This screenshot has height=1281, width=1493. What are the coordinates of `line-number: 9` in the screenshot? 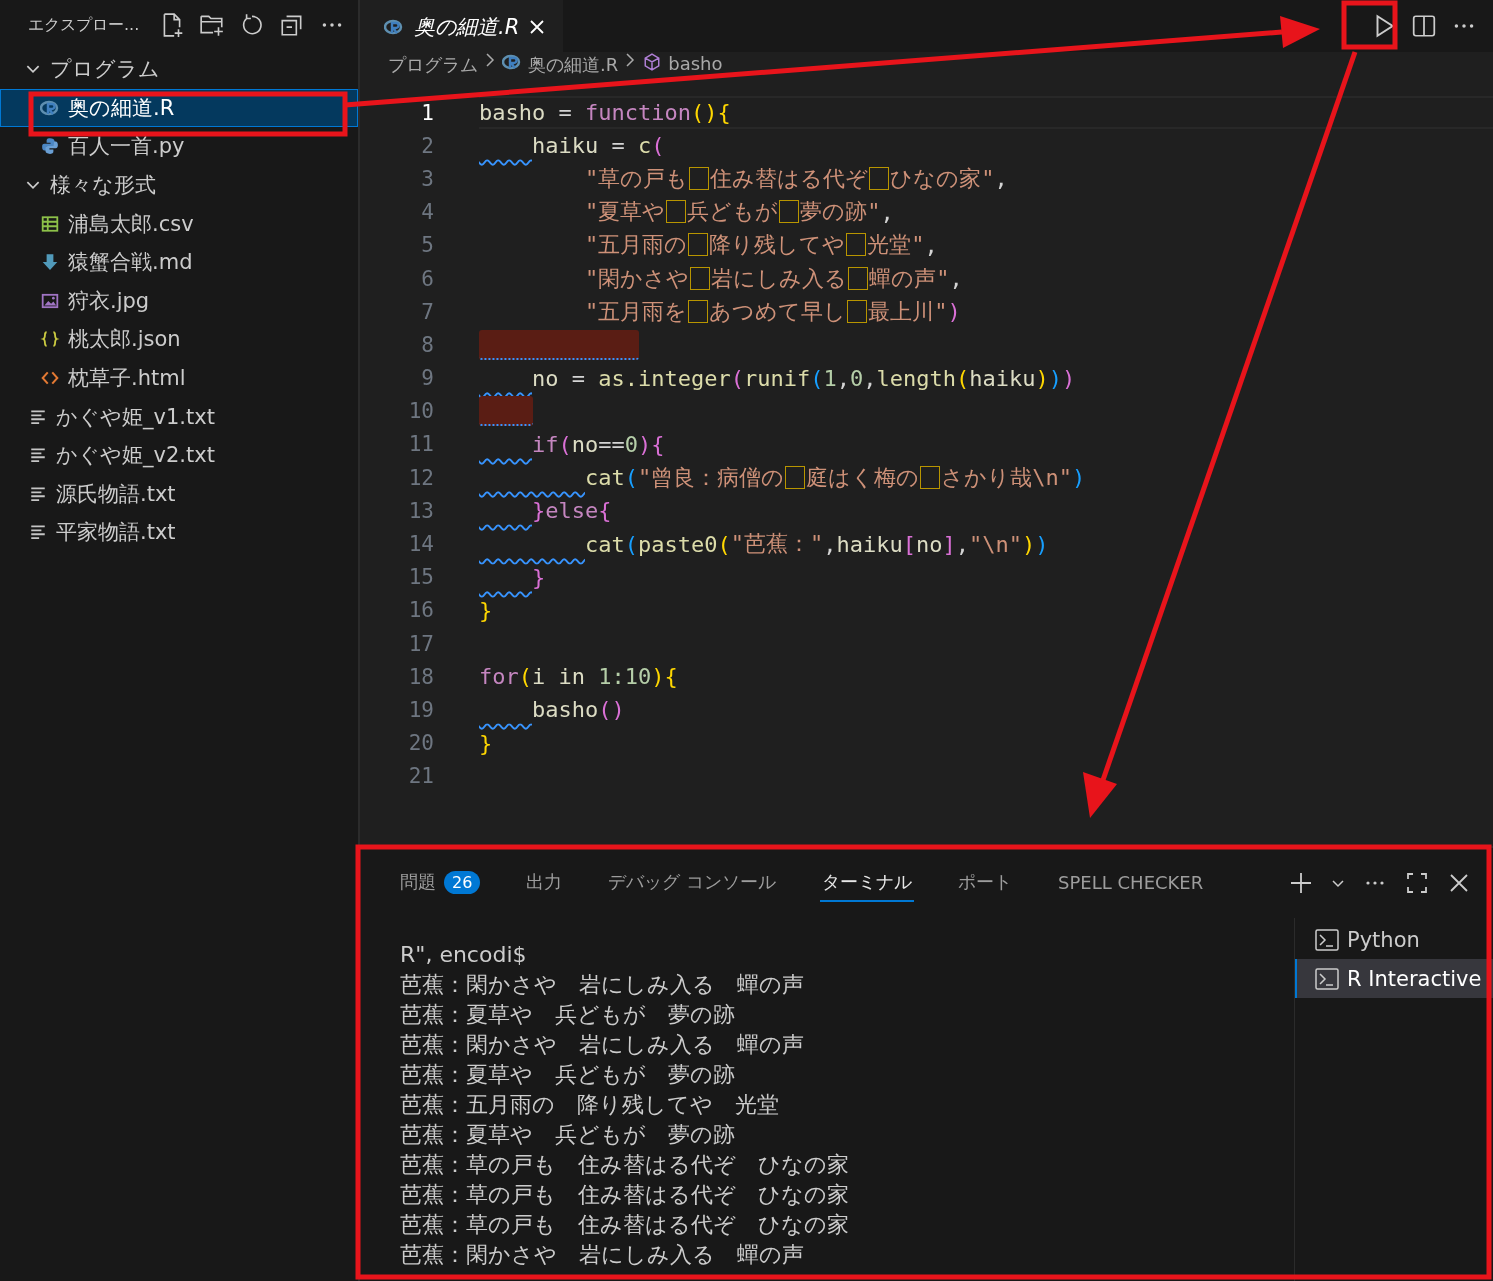 It's located at (427, 378).